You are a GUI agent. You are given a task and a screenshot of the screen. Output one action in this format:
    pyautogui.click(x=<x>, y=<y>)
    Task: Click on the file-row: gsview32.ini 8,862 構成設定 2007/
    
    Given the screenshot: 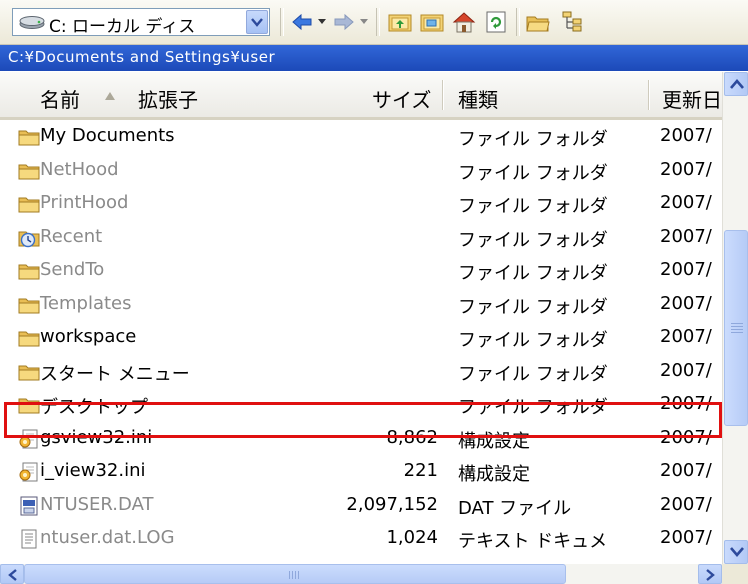 What is the action you would take?
    pyautogui.click(x=361, y=439)
    